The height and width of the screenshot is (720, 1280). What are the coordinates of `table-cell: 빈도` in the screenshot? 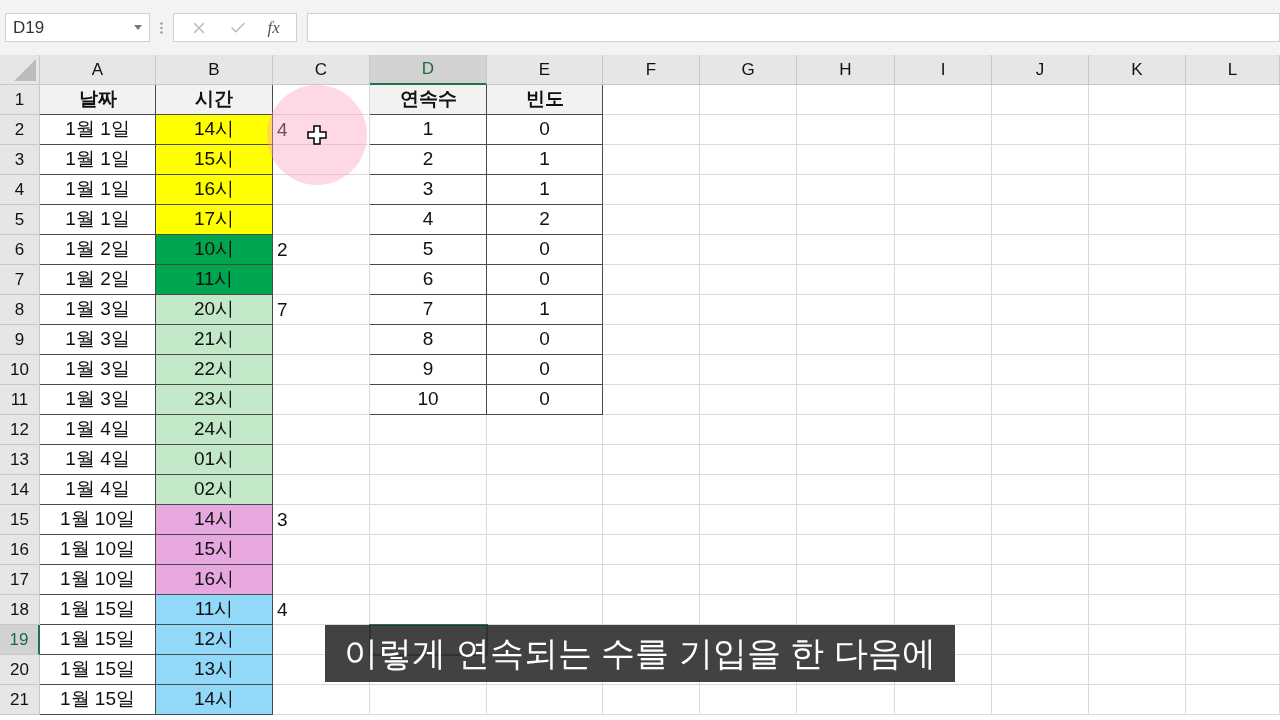 It's located at (545, 100).